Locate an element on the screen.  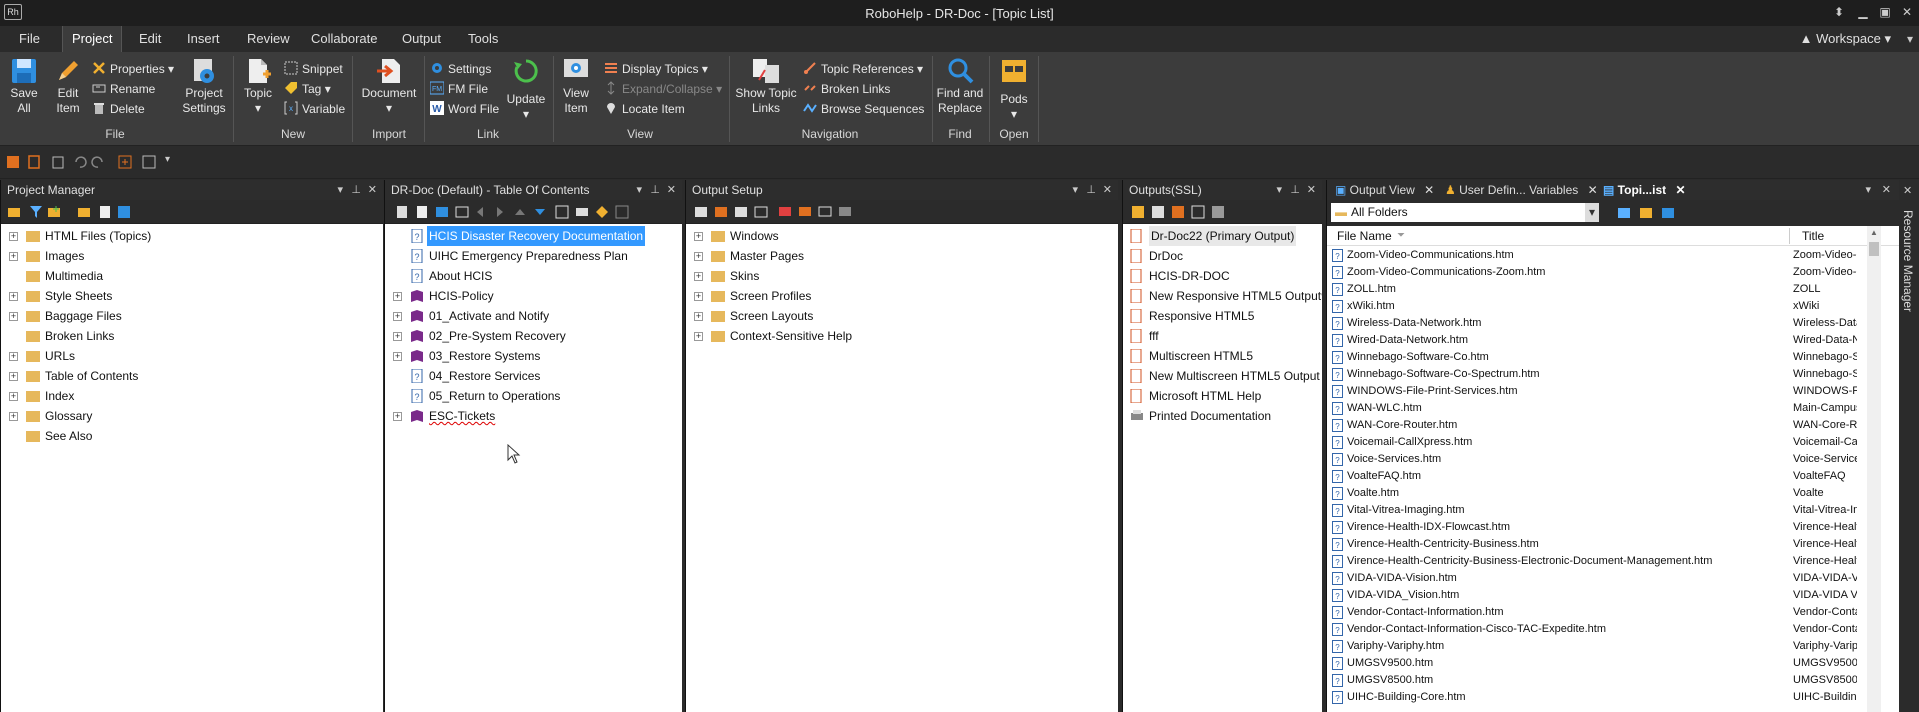
word-file-button: W Word File is located at coordinates (464, 109).